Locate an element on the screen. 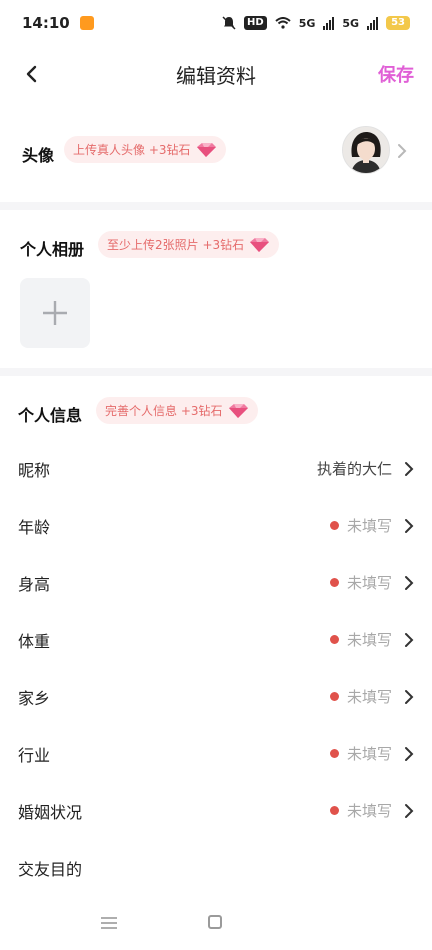 The height and width of the screenshot is (950, 432). info-row-label: 身高 is located at coordinates (34, 584).